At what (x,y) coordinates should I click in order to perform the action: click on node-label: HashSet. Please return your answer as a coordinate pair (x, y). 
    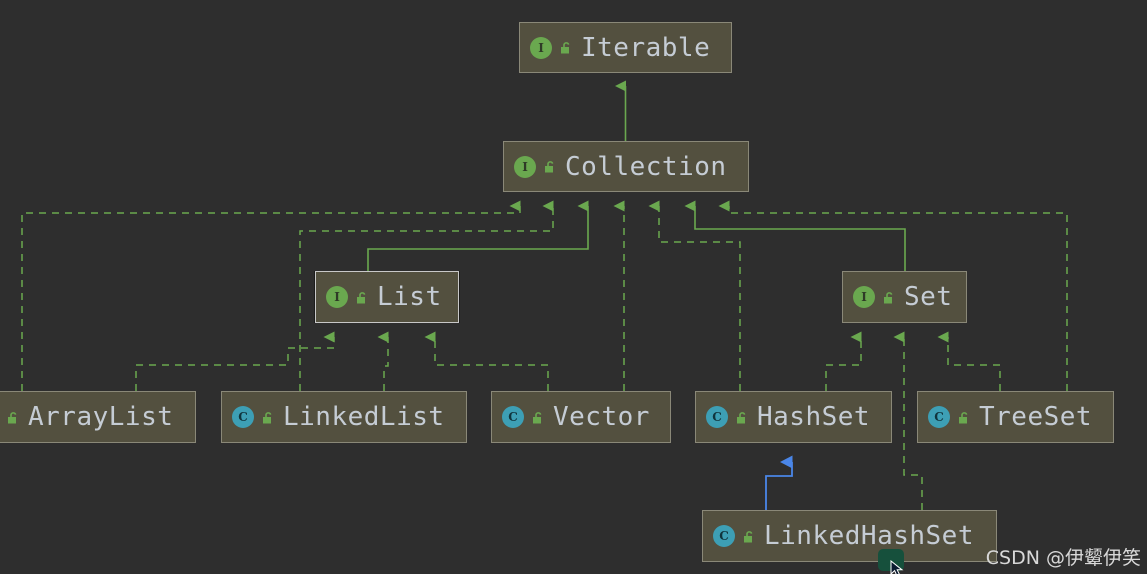
    Looking at the image, I should click on (814, 417).